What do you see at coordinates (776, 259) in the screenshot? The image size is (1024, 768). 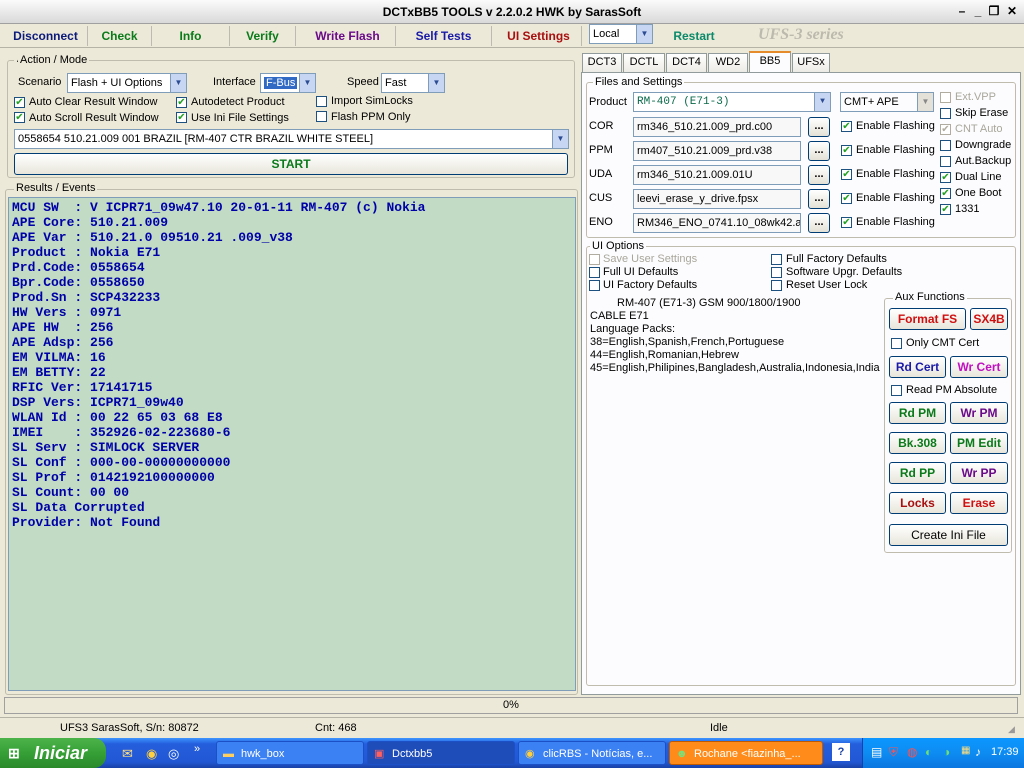 I see `full-factory-checkbox` at bounding box center [776, 259].